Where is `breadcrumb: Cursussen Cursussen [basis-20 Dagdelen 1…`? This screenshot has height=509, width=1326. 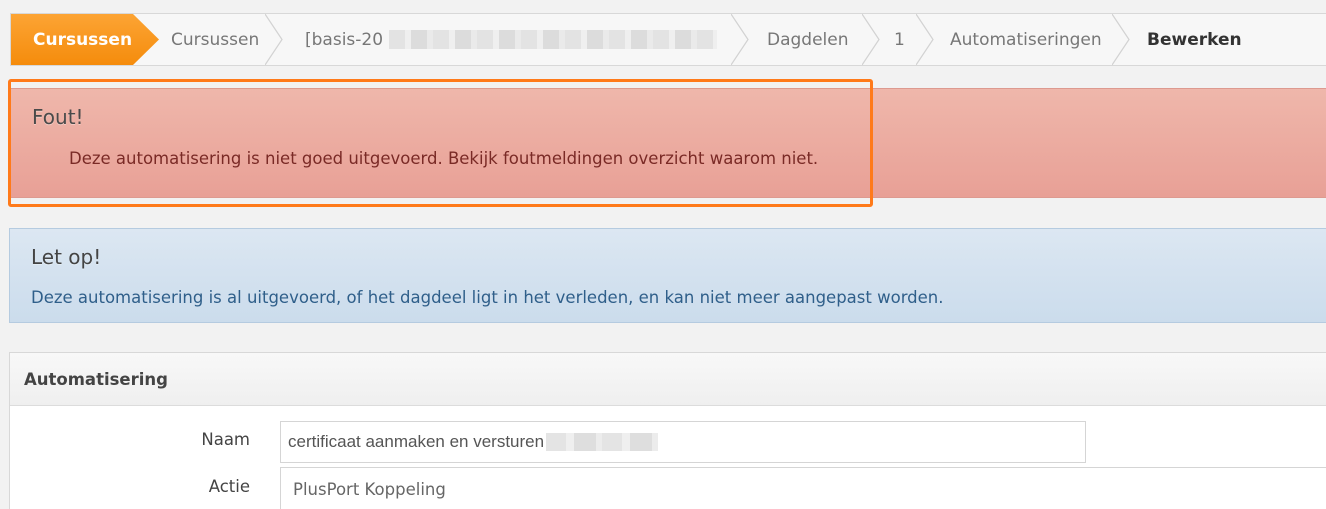
breadcrumb: Cursussen Cursussen [basis-20 Dagdelen 1… is located at coordinates (668, 39).